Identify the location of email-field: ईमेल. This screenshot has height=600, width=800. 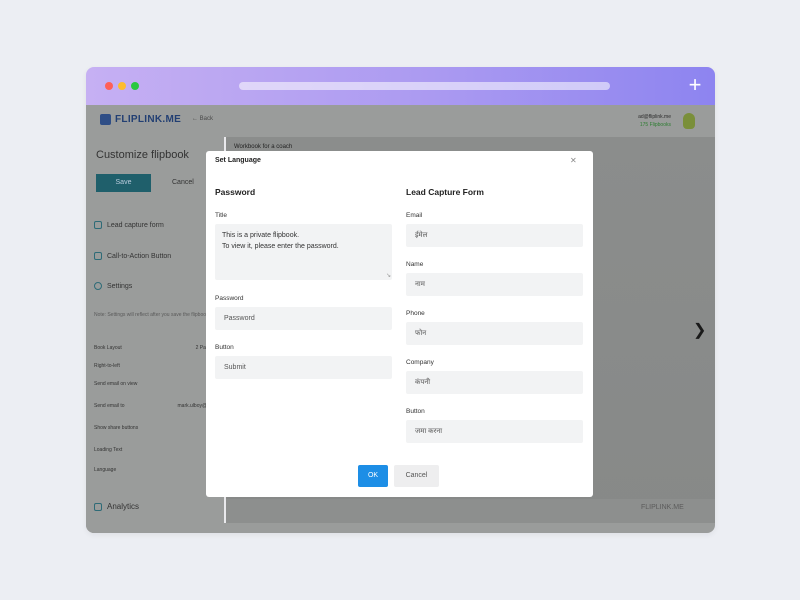
(494, 235).